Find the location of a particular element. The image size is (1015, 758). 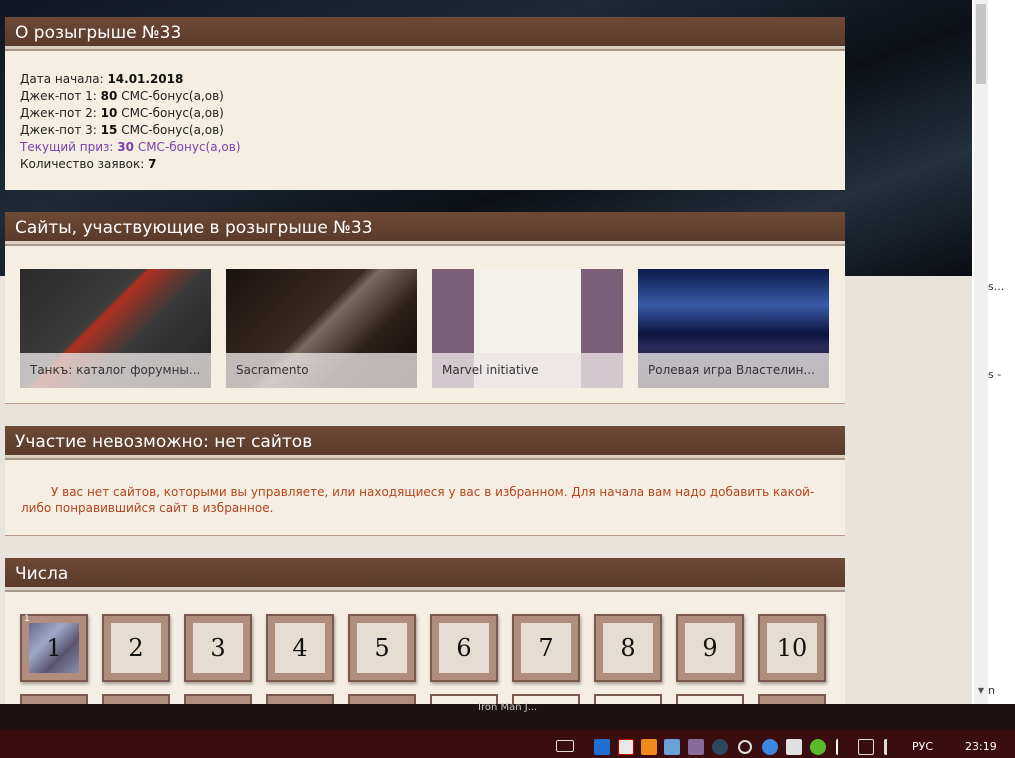

number-label: 2 is located at coordinates (136, 648).